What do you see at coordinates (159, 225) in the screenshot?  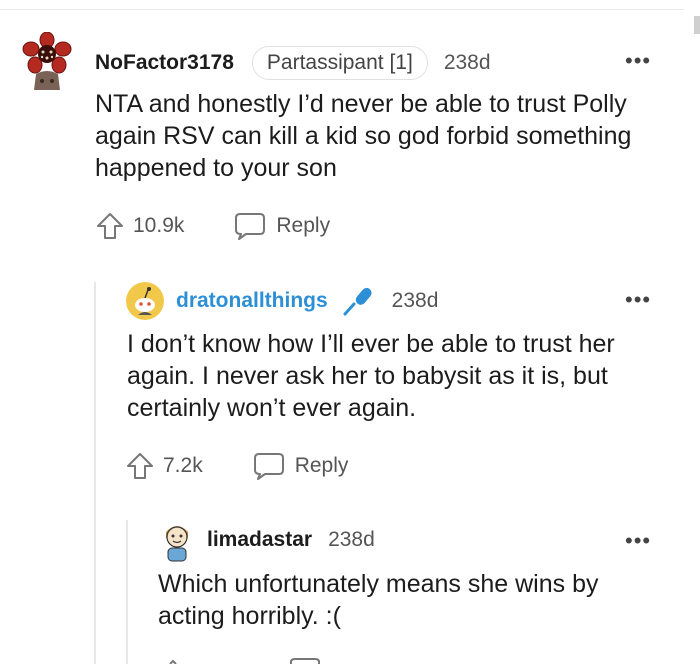 I see `vote-count: 10.9k` at bounding box center [159, 225].